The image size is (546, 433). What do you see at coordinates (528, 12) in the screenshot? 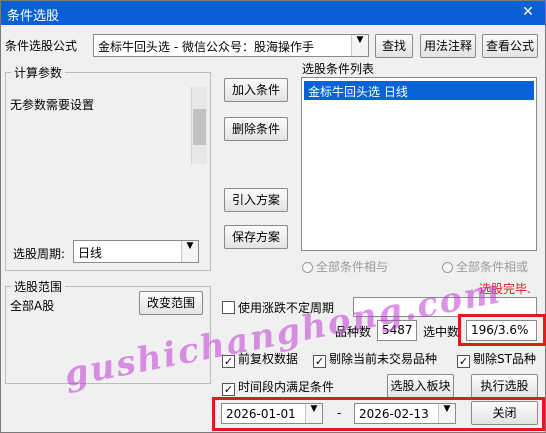
I see `close-icon: ✕` at bounding box center [528, 12].